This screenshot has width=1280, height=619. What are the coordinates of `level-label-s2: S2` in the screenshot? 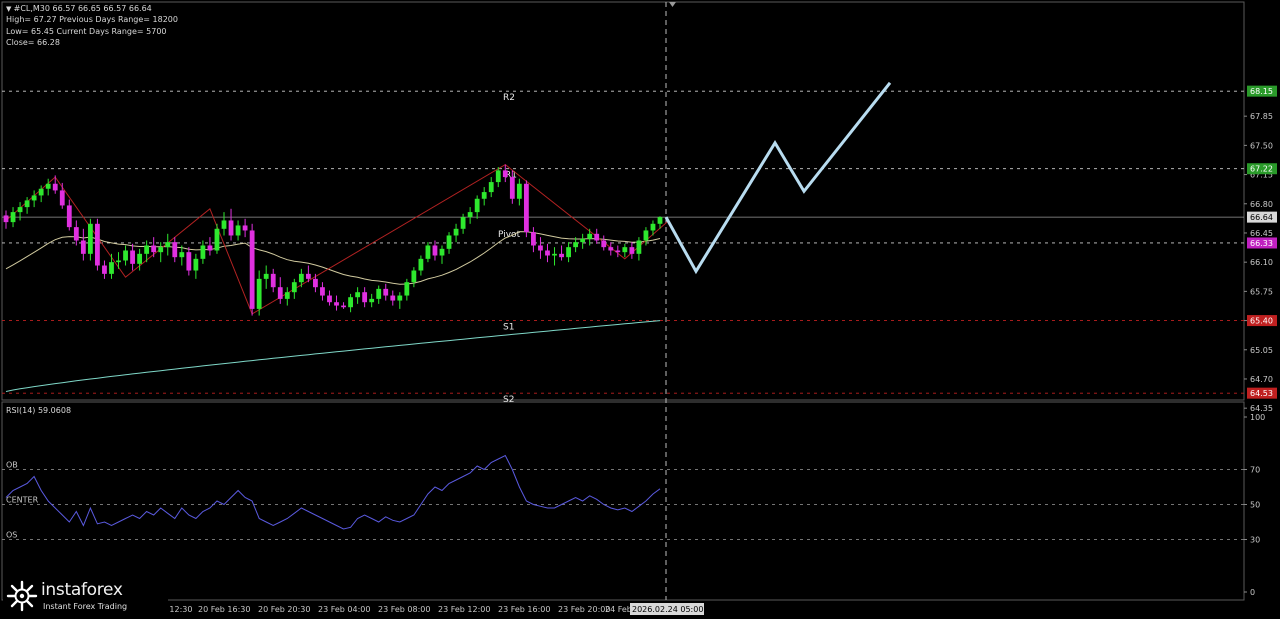 It's located at (508, 400).